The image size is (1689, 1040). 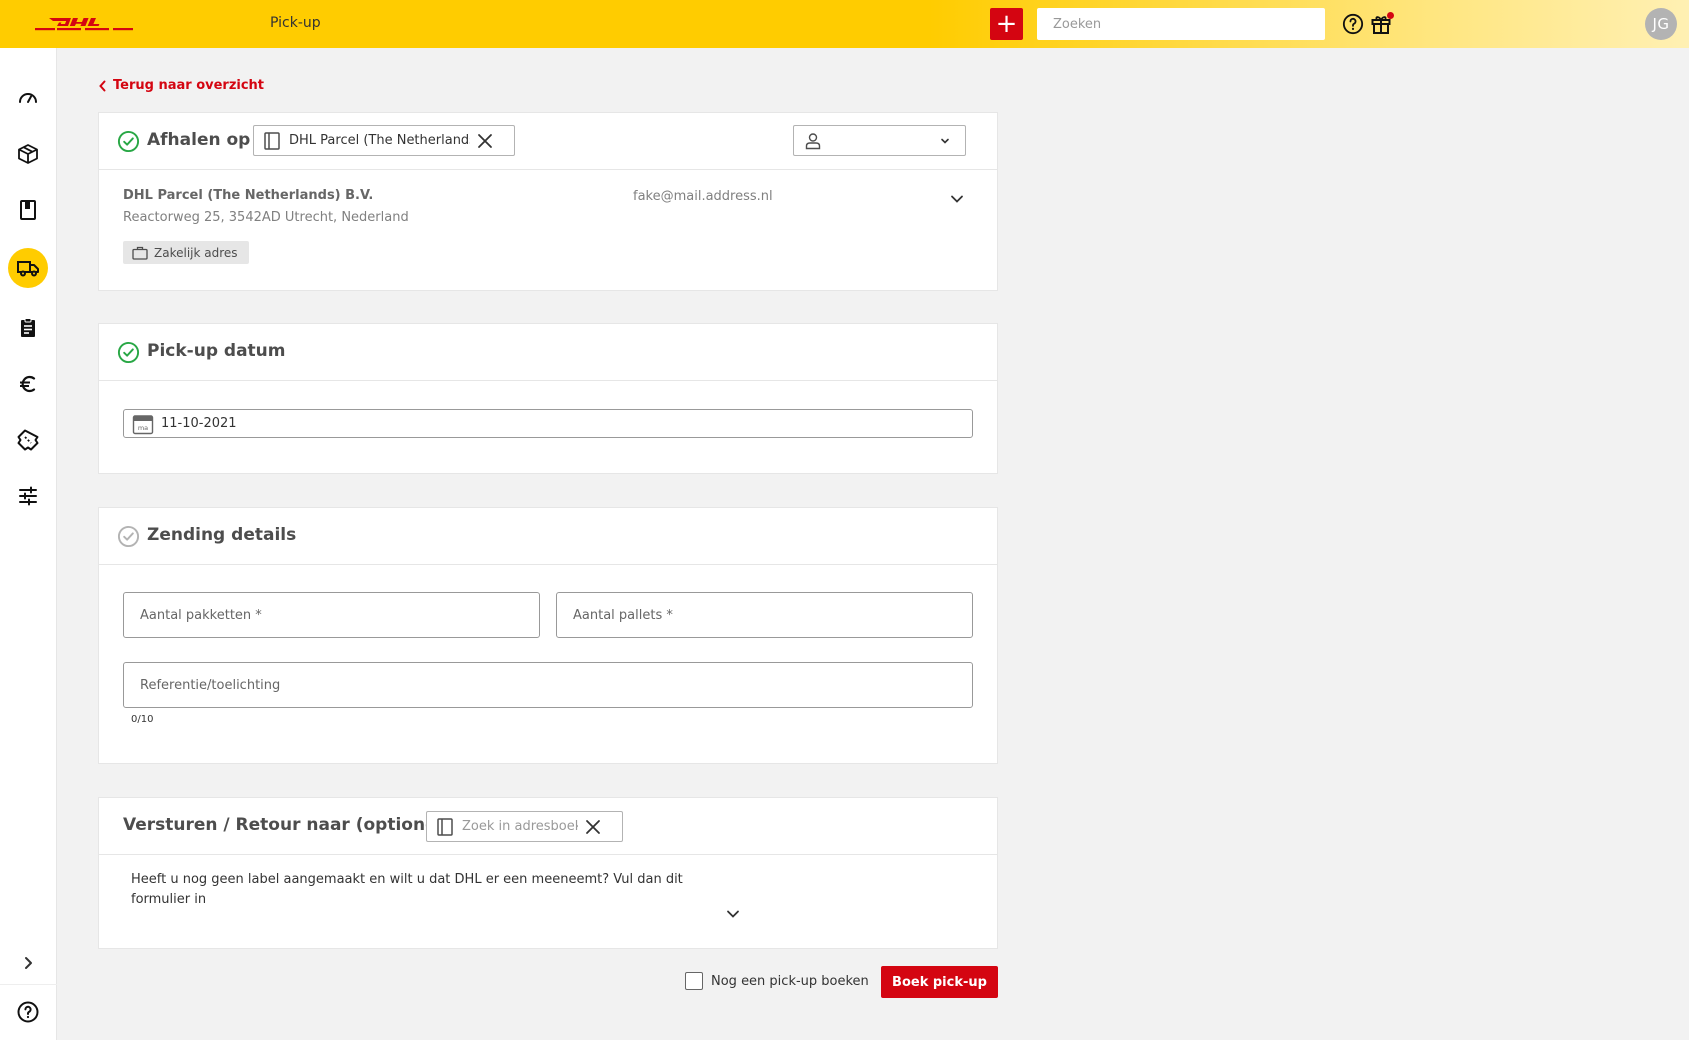 I want to click on calendar-icon: ma, so click(x=143, y=424).